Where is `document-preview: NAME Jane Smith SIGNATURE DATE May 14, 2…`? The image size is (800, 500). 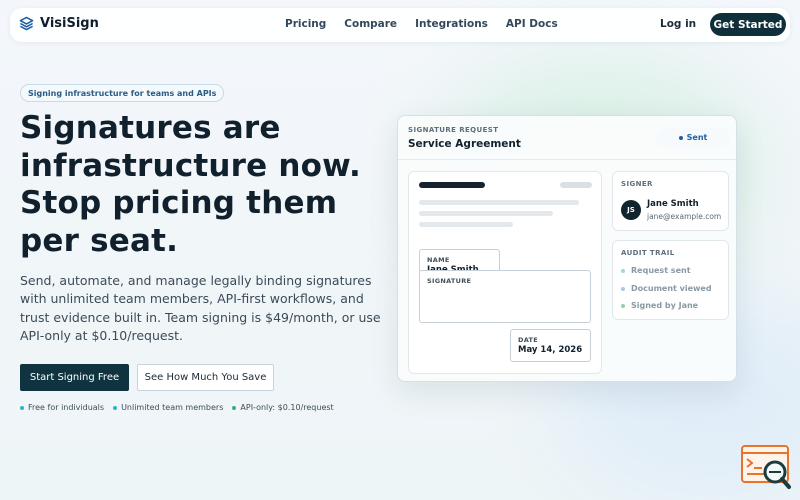 document-preview: NAME Jane Smith SIGNATURE DATE May 14, 2… is located at coordinates (505, 272).